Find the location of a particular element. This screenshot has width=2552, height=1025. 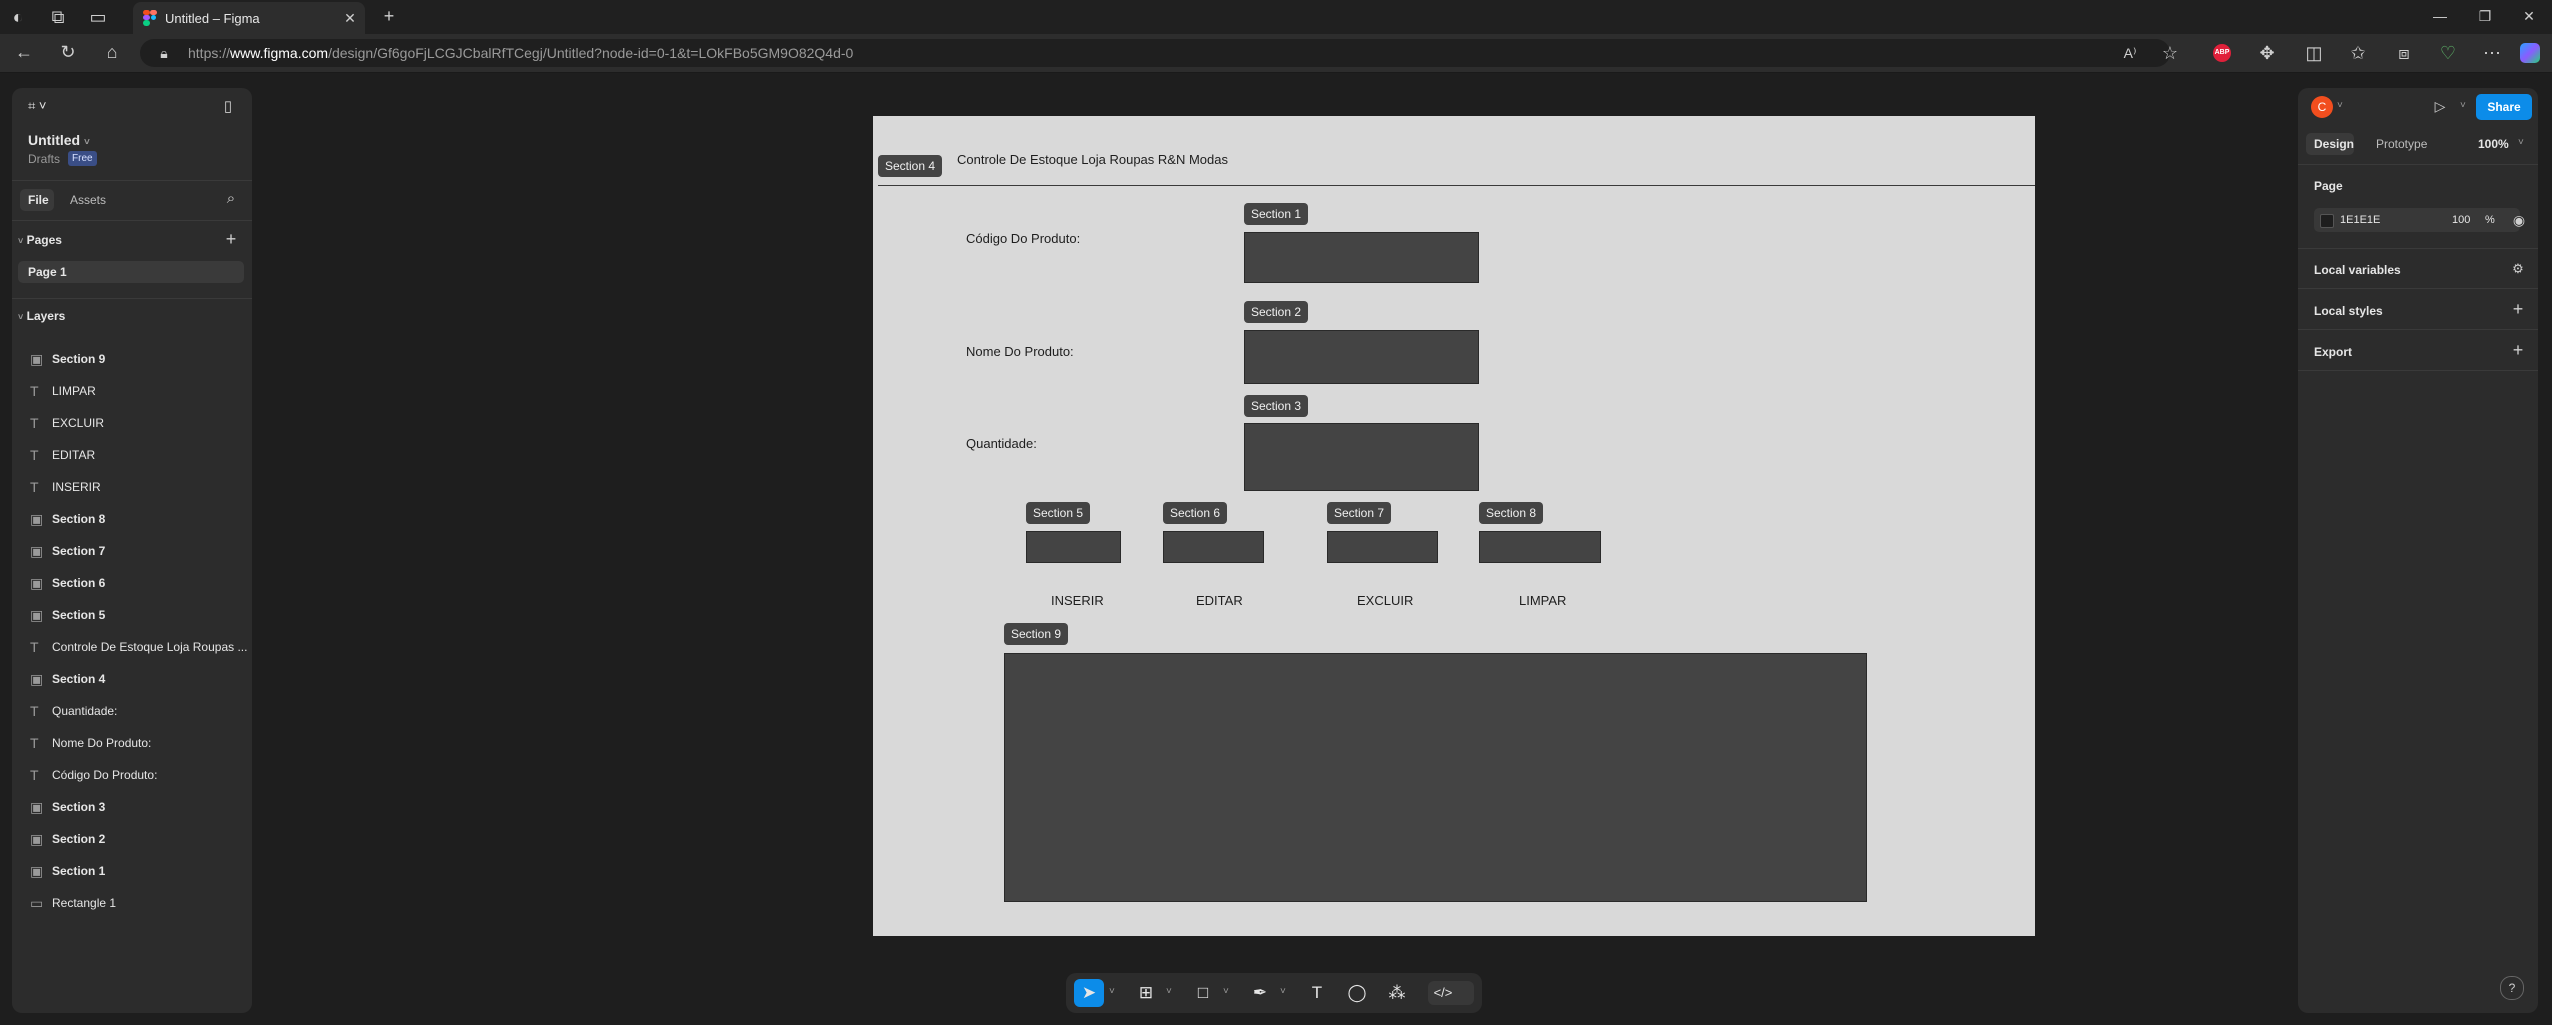

favorites-icon: ✩ is located at coordinates (2358, 53).